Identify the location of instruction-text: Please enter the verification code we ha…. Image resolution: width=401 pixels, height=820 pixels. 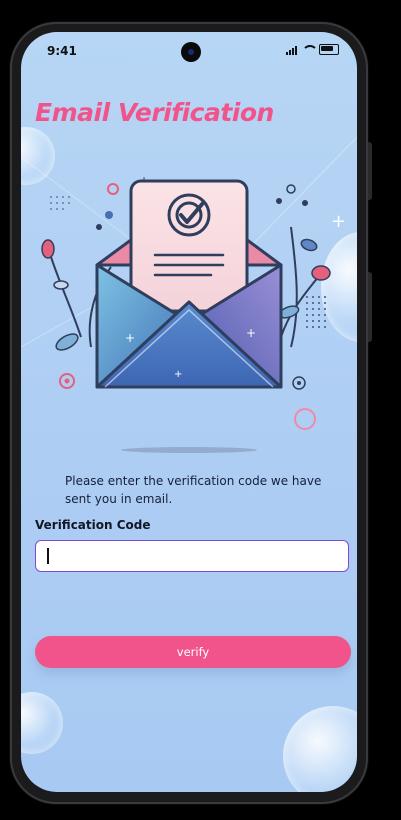
(193, 490).